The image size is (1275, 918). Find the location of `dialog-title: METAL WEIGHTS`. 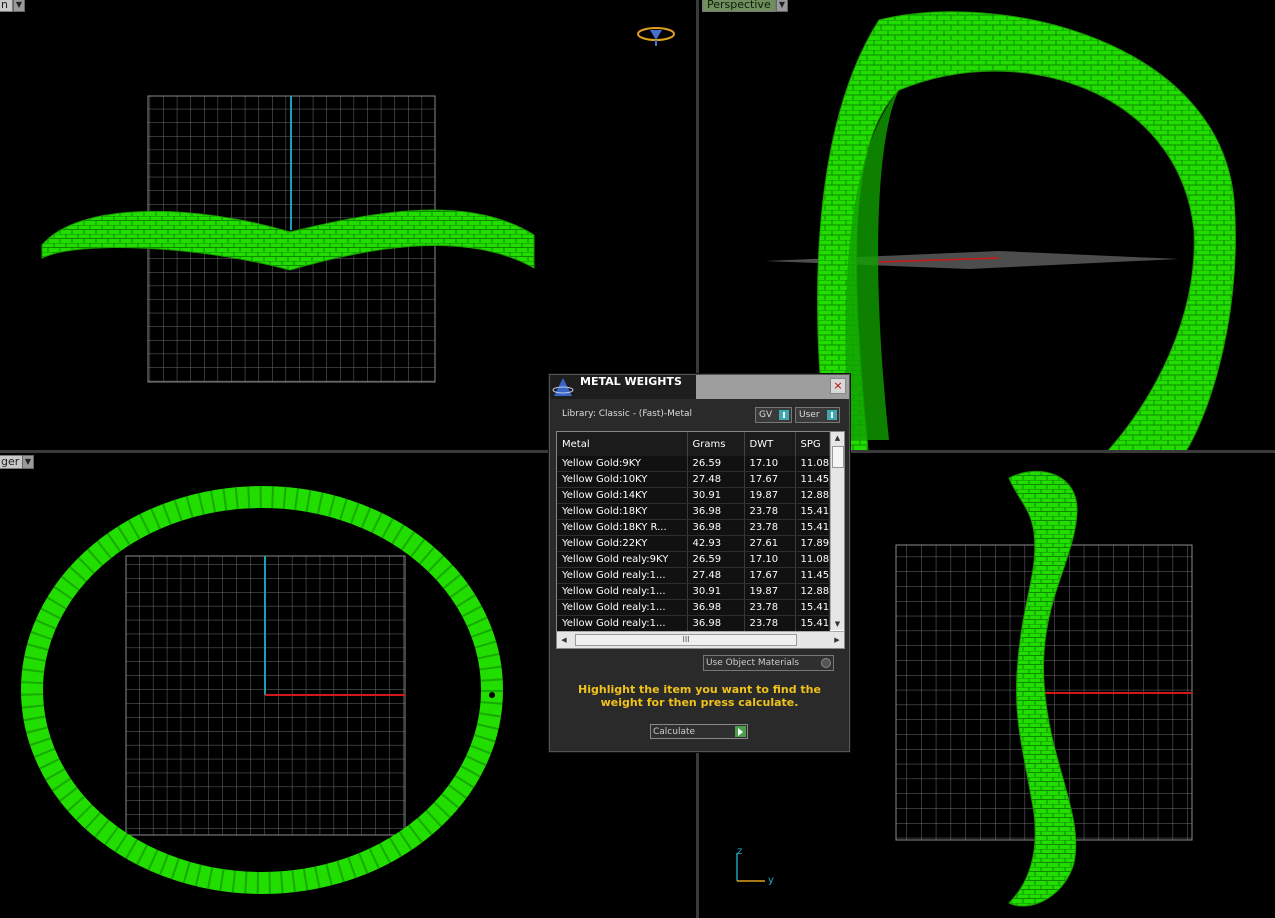

dialog-title: METAL WEIGHTS is located at coordinates (631, 381).